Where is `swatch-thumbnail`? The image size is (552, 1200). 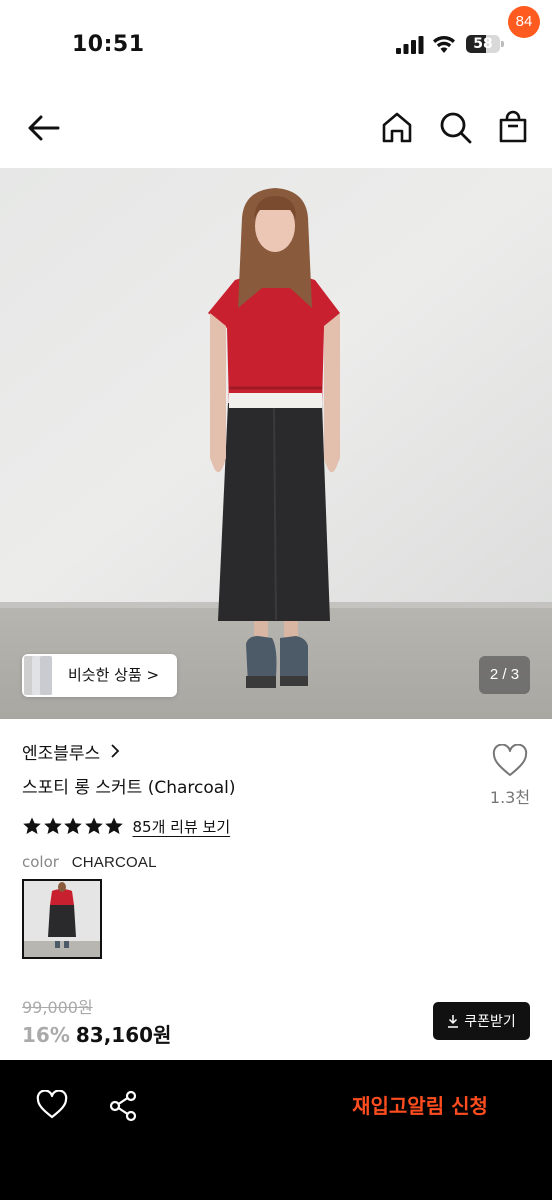 swatch-thumbnail is located at coordinates (62, 919).